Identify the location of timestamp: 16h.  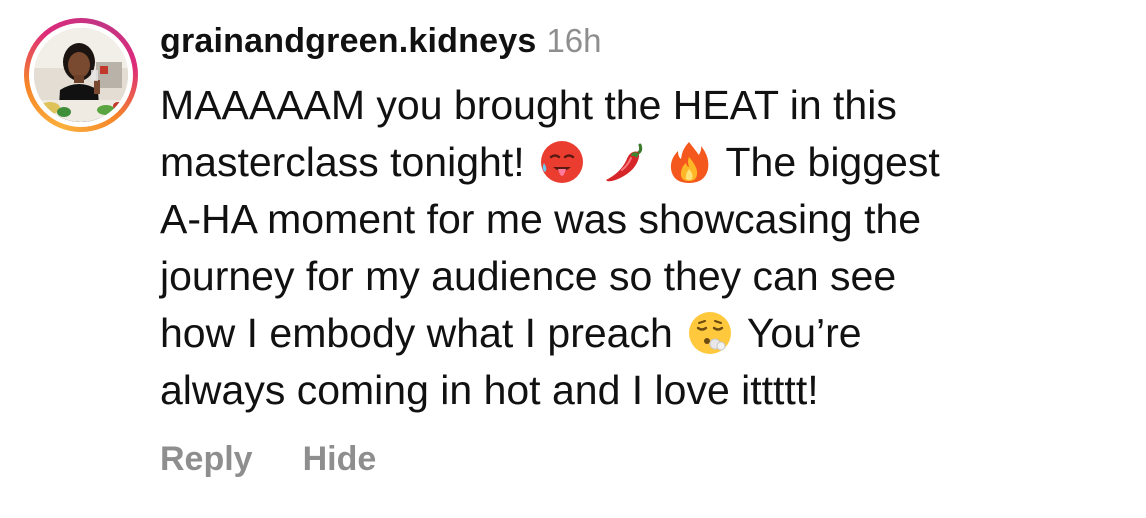
(574, 40).